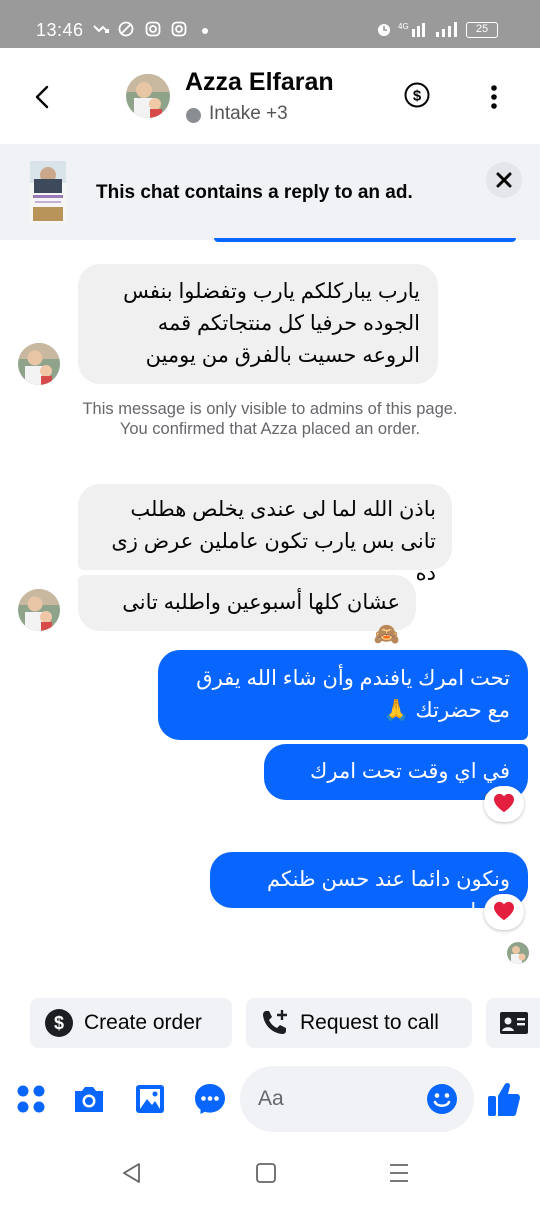 The height and width of the screenshot is (1206, 540). I want to click on contact-avatar, so click(148, 96).